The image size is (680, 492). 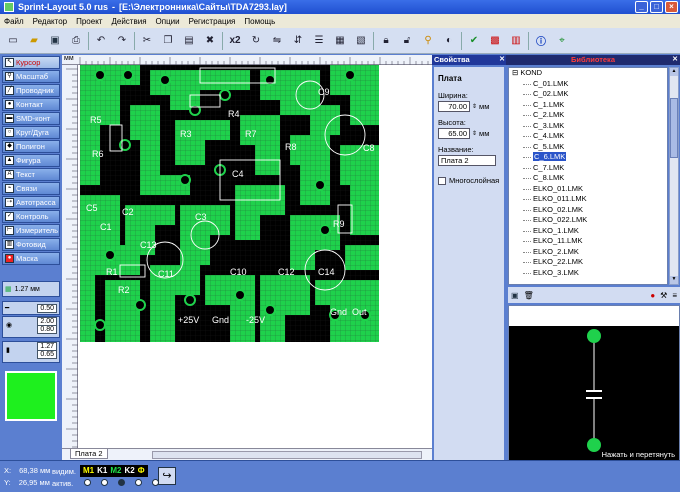 What do you see at coordinates (656, 7) in the screenshot?
I see `maximize-button: □` at bounding box center [656, 7].